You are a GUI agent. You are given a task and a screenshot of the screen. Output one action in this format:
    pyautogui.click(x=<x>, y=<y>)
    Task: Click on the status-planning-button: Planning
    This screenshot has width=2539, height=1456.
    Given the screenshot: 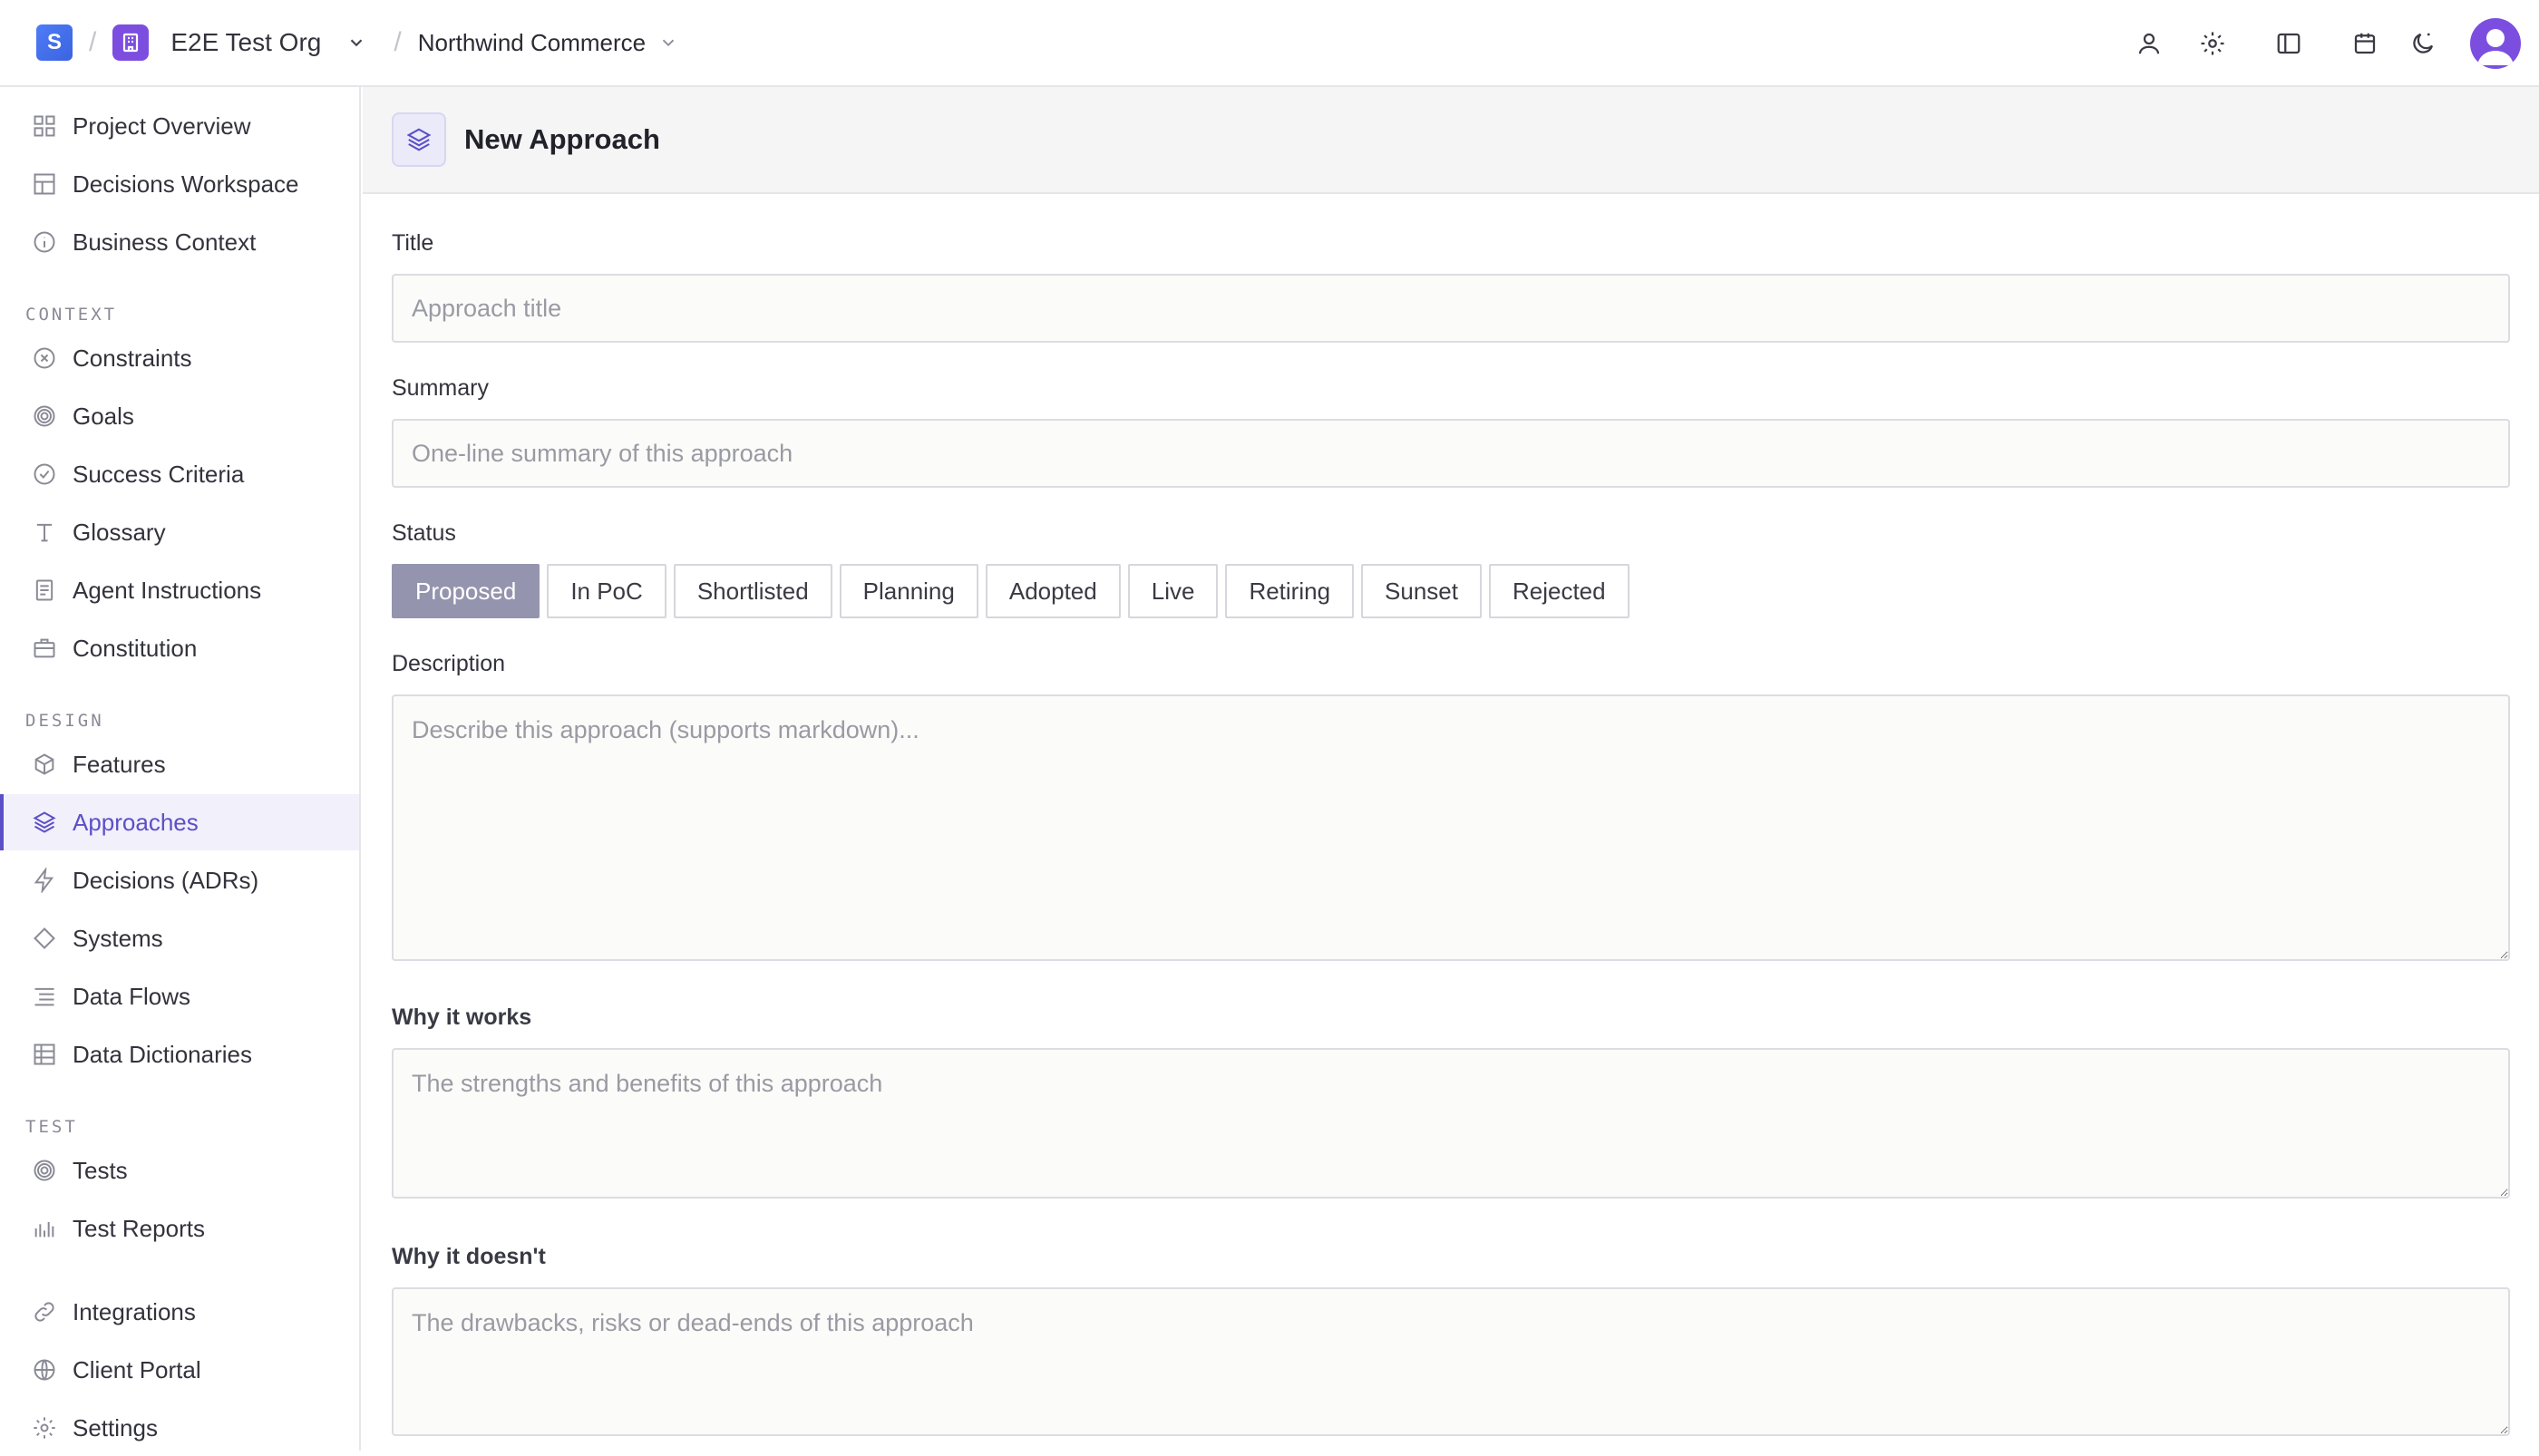 What is the action you would take?
    pyautogui.click(x=908, y=591)
    